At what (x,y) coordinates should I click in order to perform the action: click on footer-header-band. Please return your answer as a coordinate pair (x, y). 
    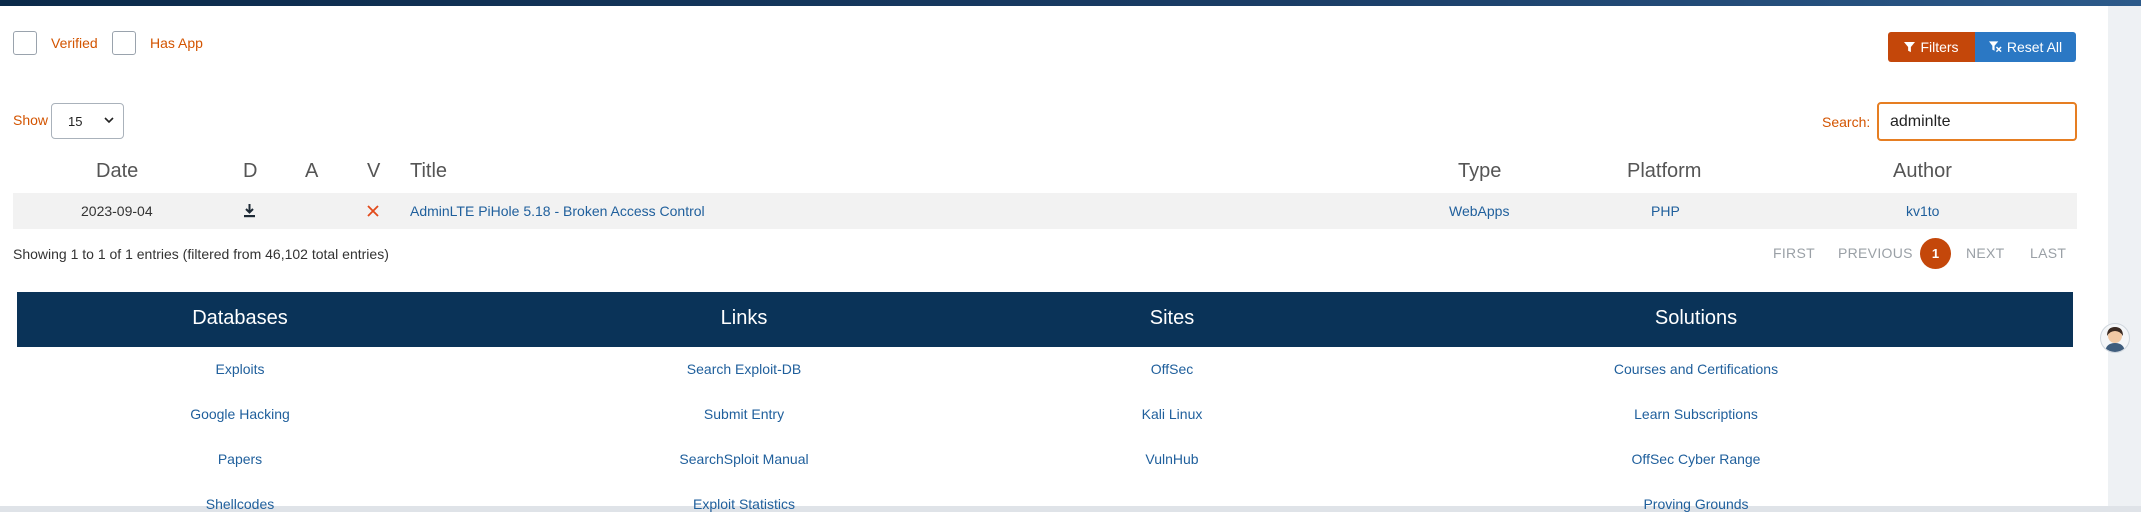
    Looking at the image, I should click on (1045, 319).